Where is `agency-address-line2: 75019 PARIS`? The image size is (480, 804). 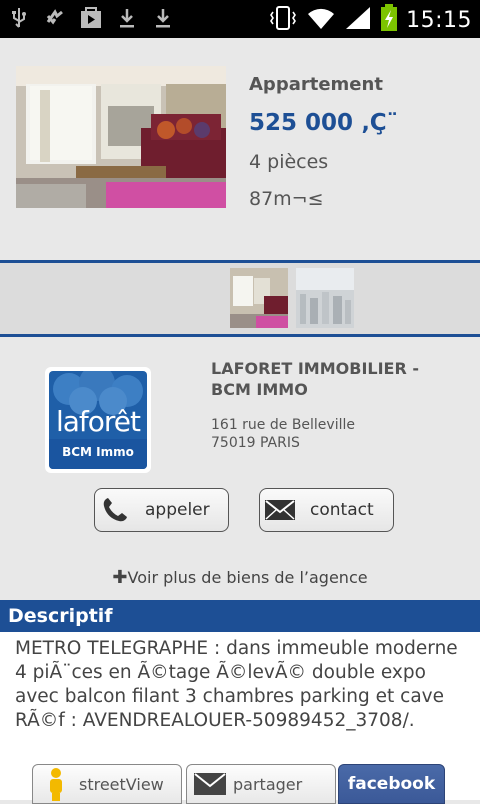
agency-address-line2: 75019 PARIS is located at coordinates (255, 443).